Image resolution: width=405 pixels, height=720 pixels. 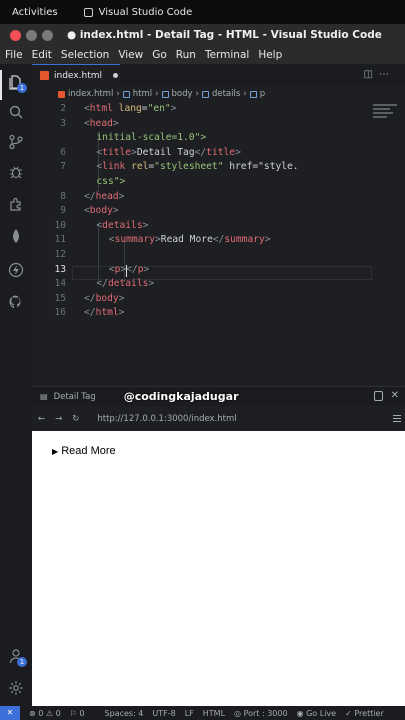 I want to click on problems-indicator: ⊗ 0 ⚠ 0, so click(x=45, y=713).